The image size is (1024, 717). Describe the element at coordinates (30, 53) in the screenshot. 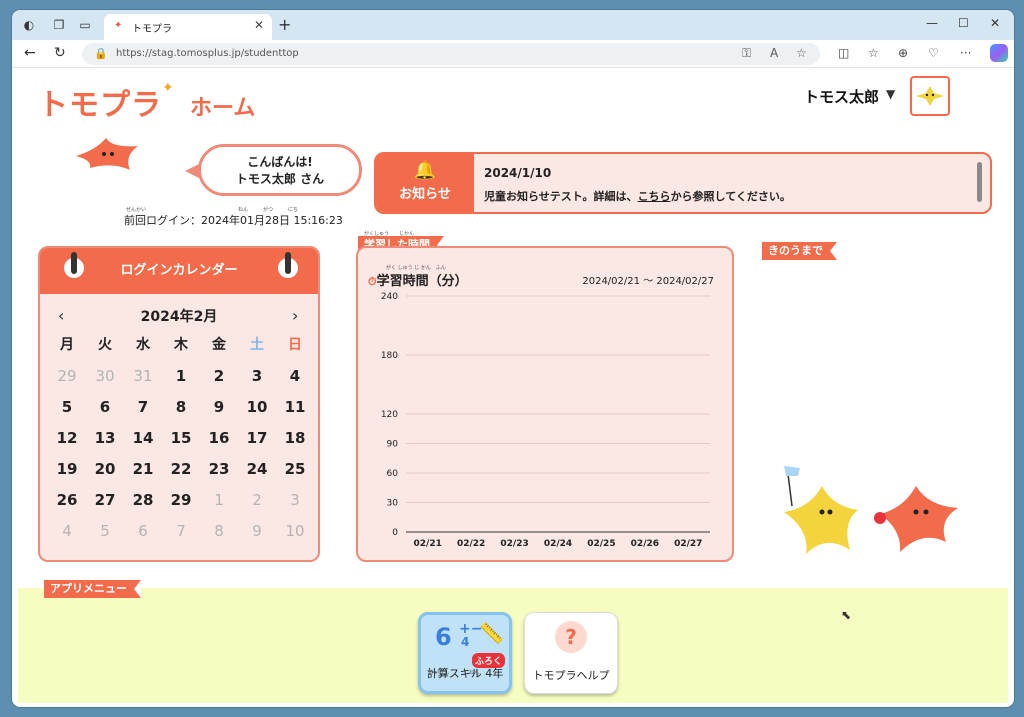

I see `back-icon: ←` at that location.